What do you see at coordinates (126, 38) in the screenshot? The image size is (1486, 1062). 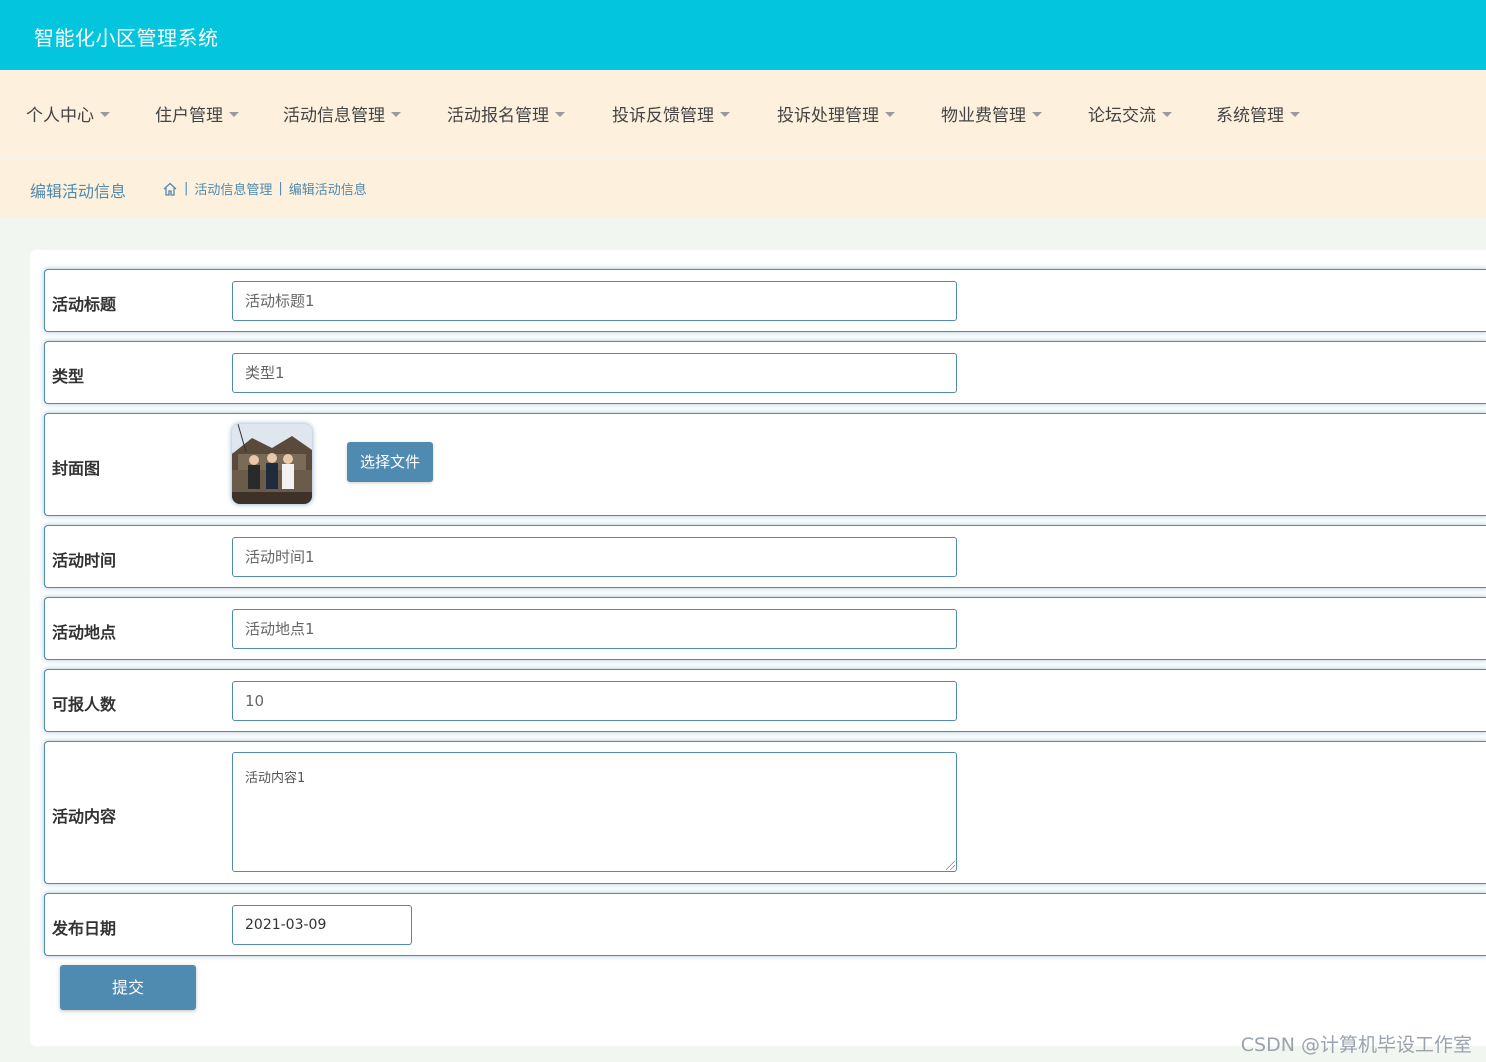 I see `app-title: 智能化小区管理系统` at bounding box center [126, 38].